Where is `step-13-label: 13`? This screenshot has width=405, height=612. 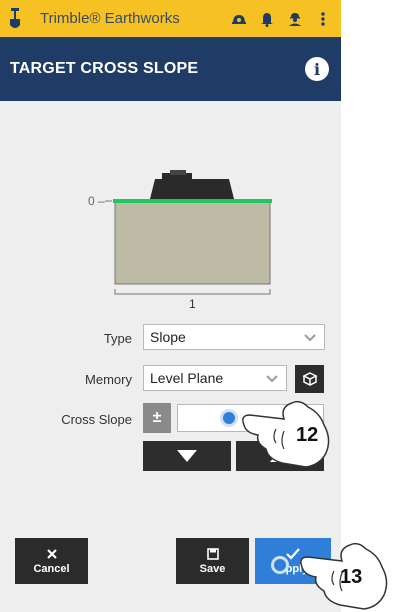
step-13-label: 13 is located at coordinates (351, 577).